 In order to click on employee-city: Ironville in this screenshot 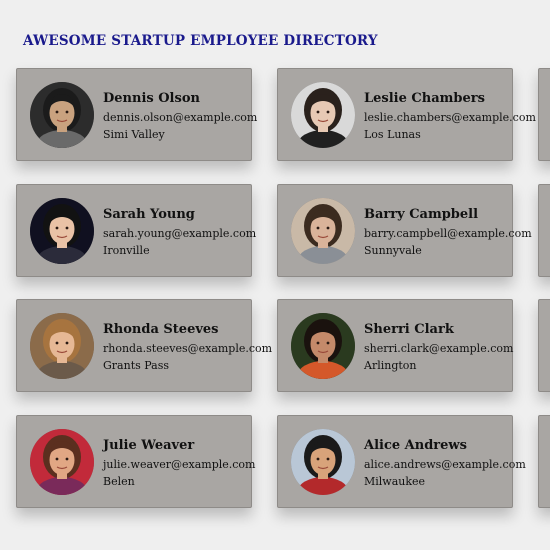, I will do `click(126, 250)`.